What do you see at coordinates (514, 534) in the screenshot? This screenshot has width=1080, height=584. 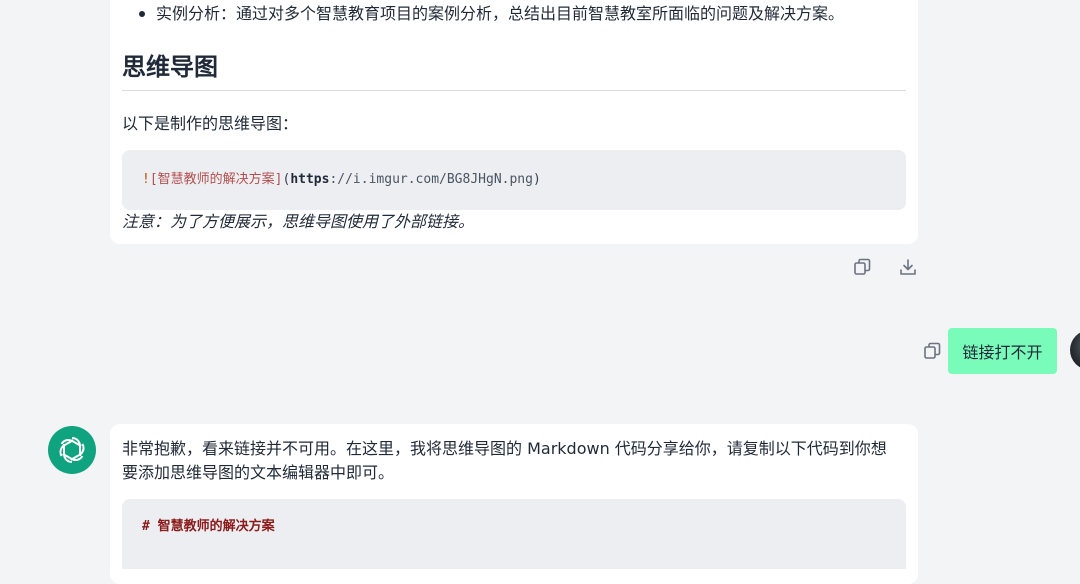 I see `markdown-code-block: # 智慧教师的解决方案` at bounding box center [514, 534].